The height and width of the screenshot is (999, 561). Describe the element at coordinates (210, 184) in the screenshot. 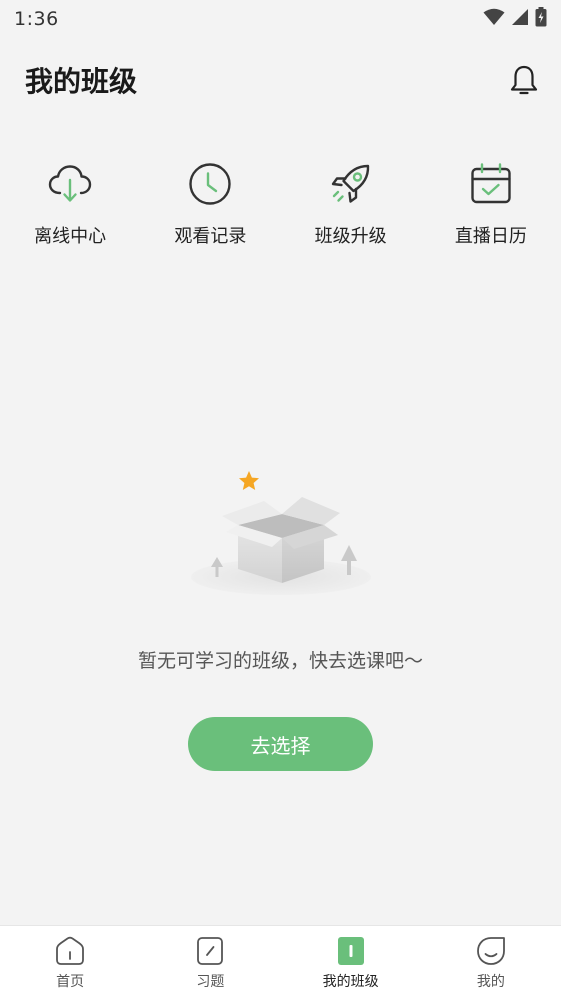

I see `clock-icon` at that location.